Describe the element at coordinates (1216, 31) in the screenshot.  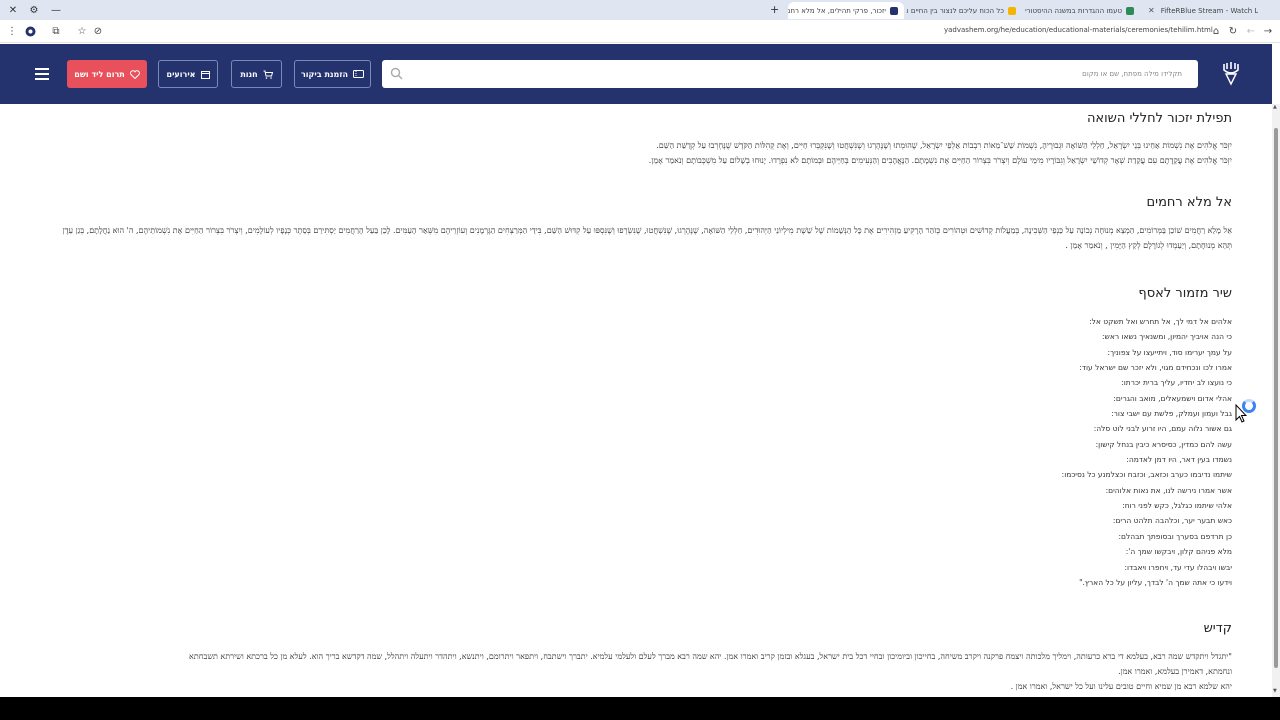
I see `home-icon: ⌂` at that location.